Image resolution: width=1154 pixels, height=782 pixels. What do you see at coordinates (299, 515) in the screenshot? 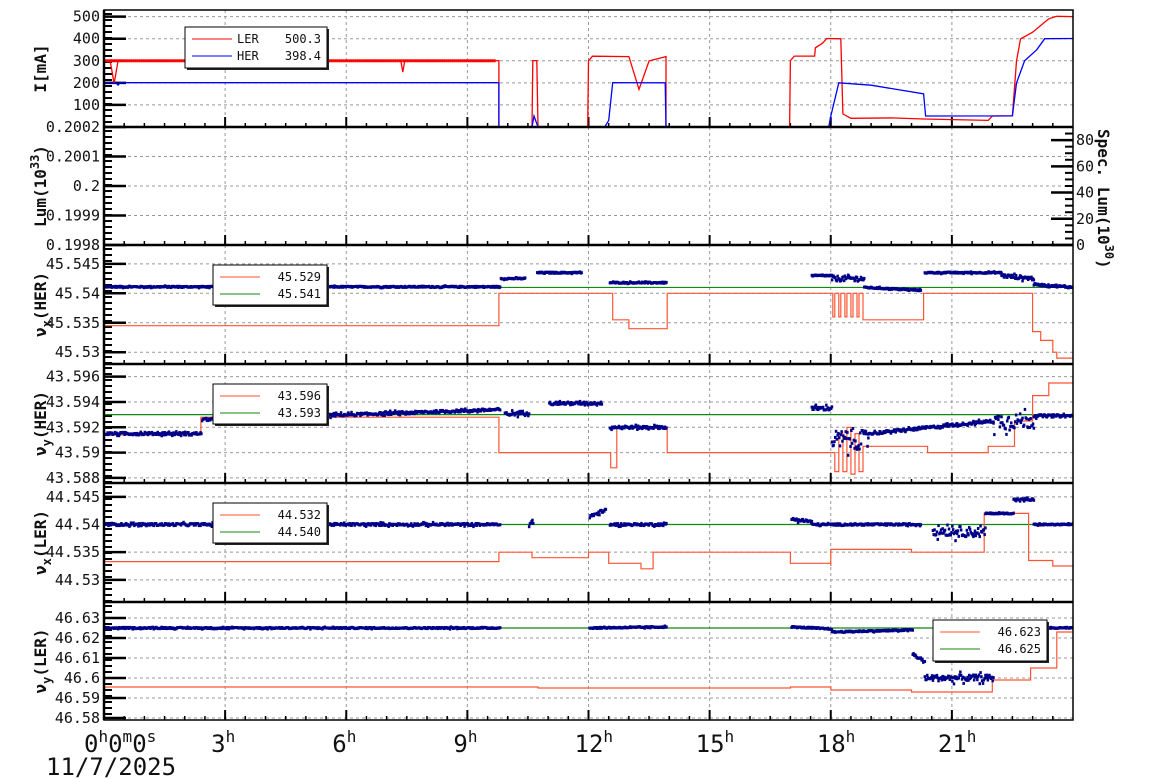
I see `legend-entry-value: 44.532` at bounding box center [299, 515].